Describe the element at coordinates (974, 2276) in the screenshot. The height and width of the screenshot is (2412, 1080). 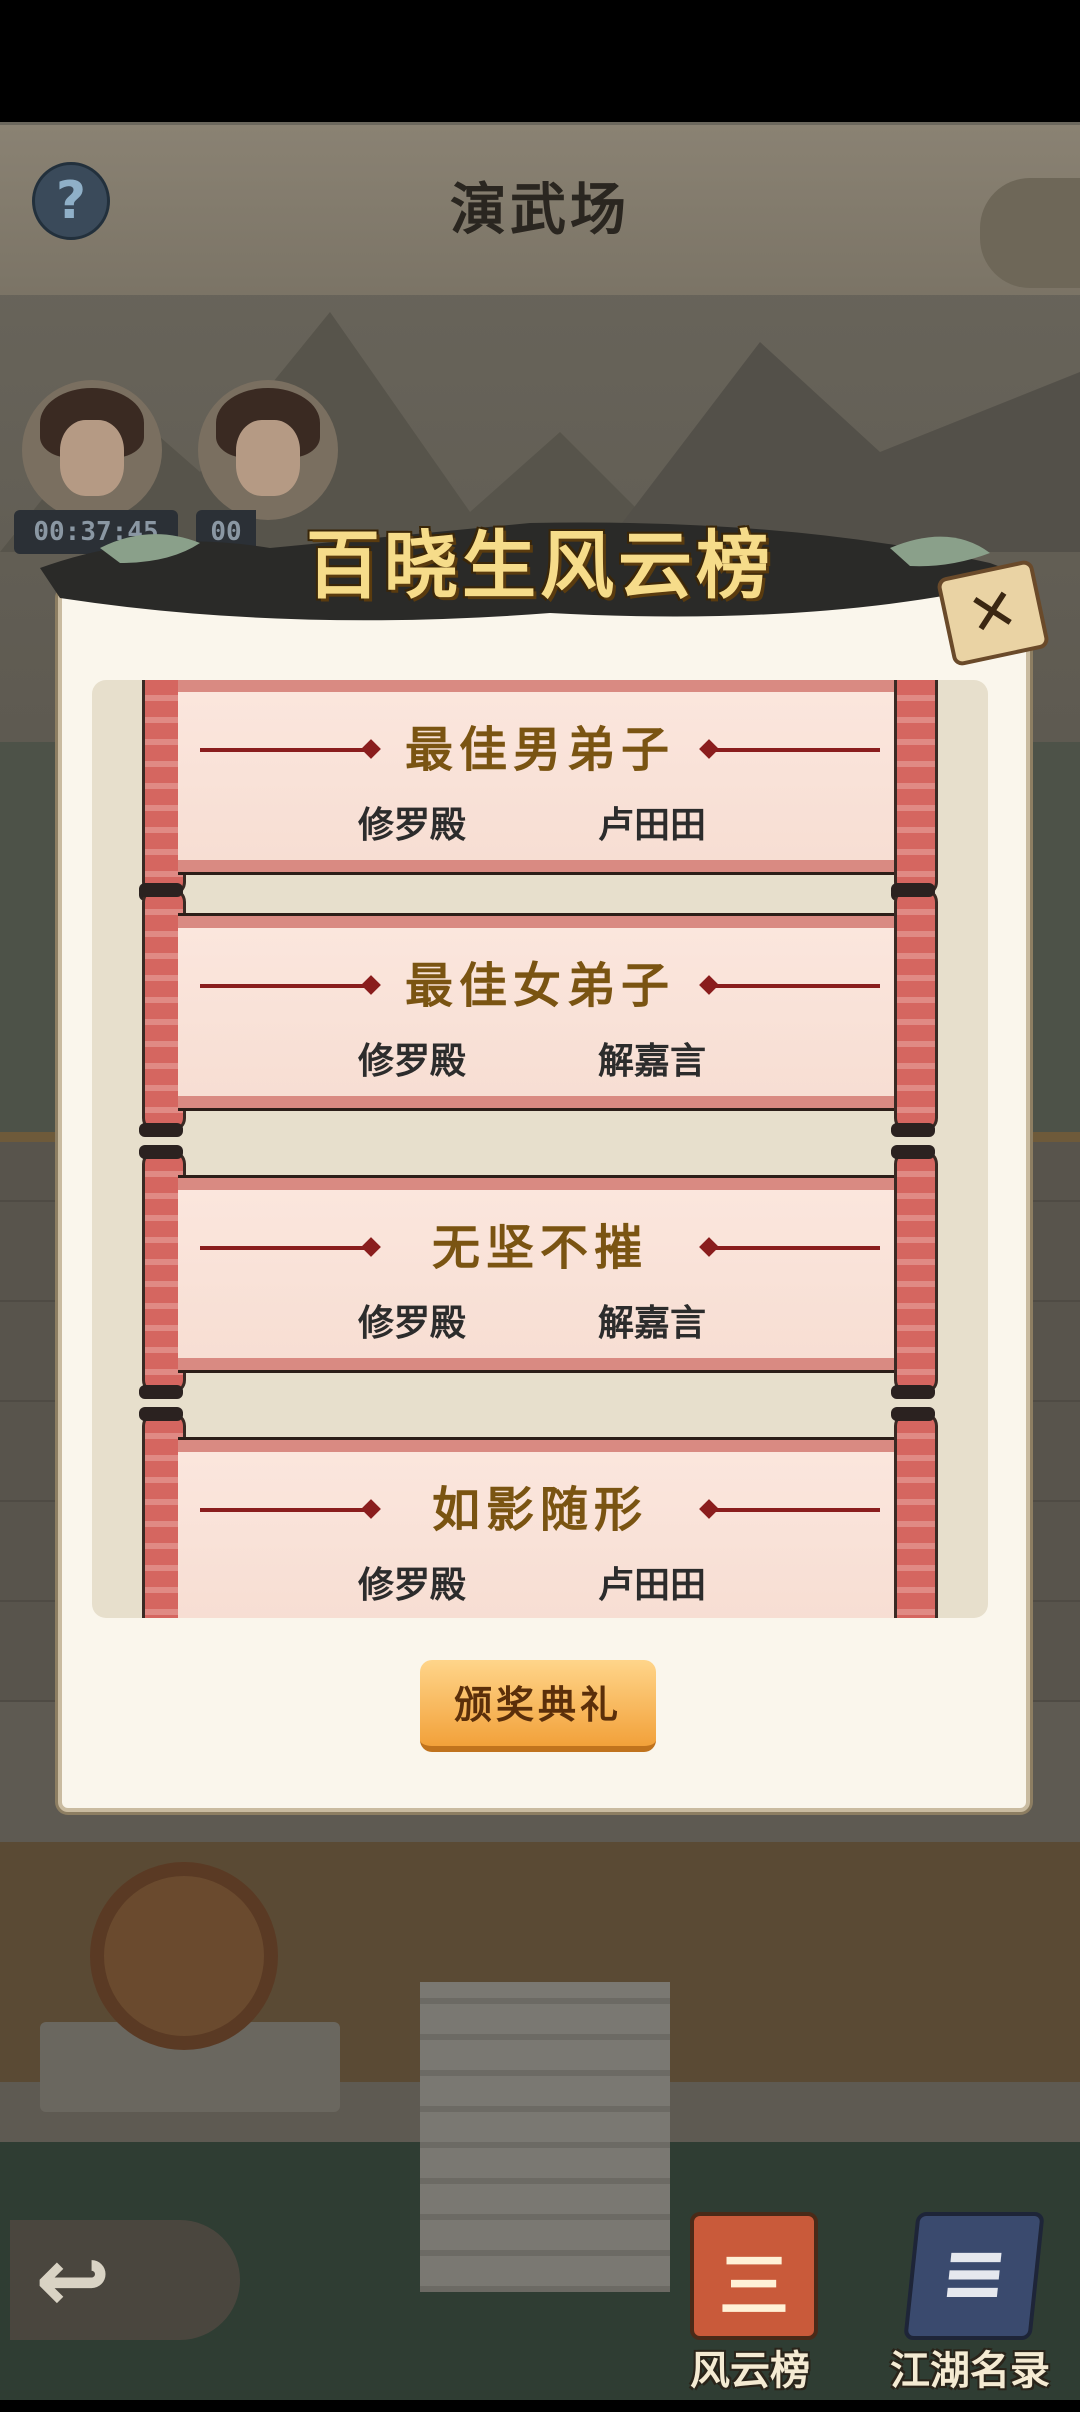
I see `book-roster-icon` at that location.